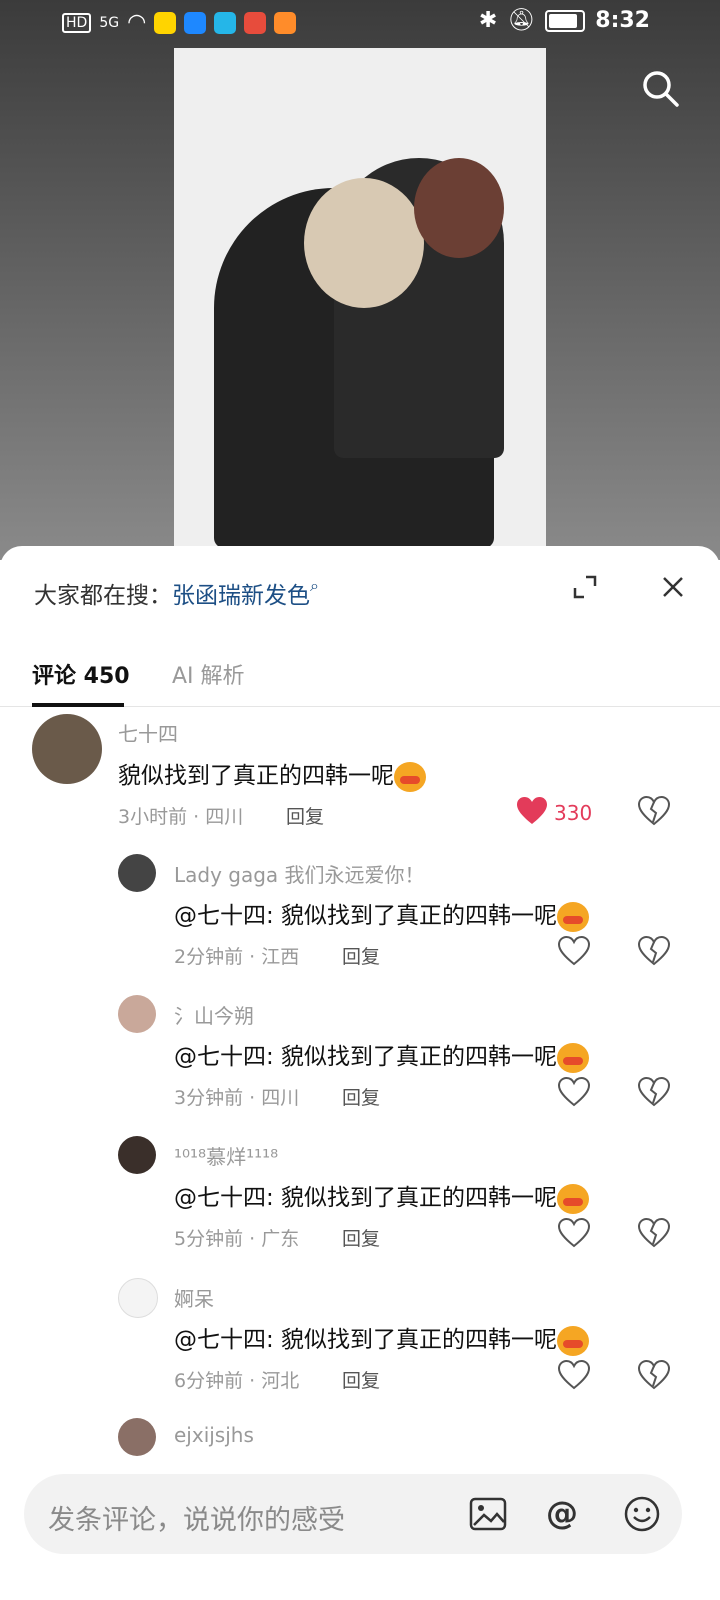 The image size is (720, 1600). Describe the element at coordinates (237, 1098) in the screenshot. I see `reply-meta: 3分钟前 · 四川` at that location.